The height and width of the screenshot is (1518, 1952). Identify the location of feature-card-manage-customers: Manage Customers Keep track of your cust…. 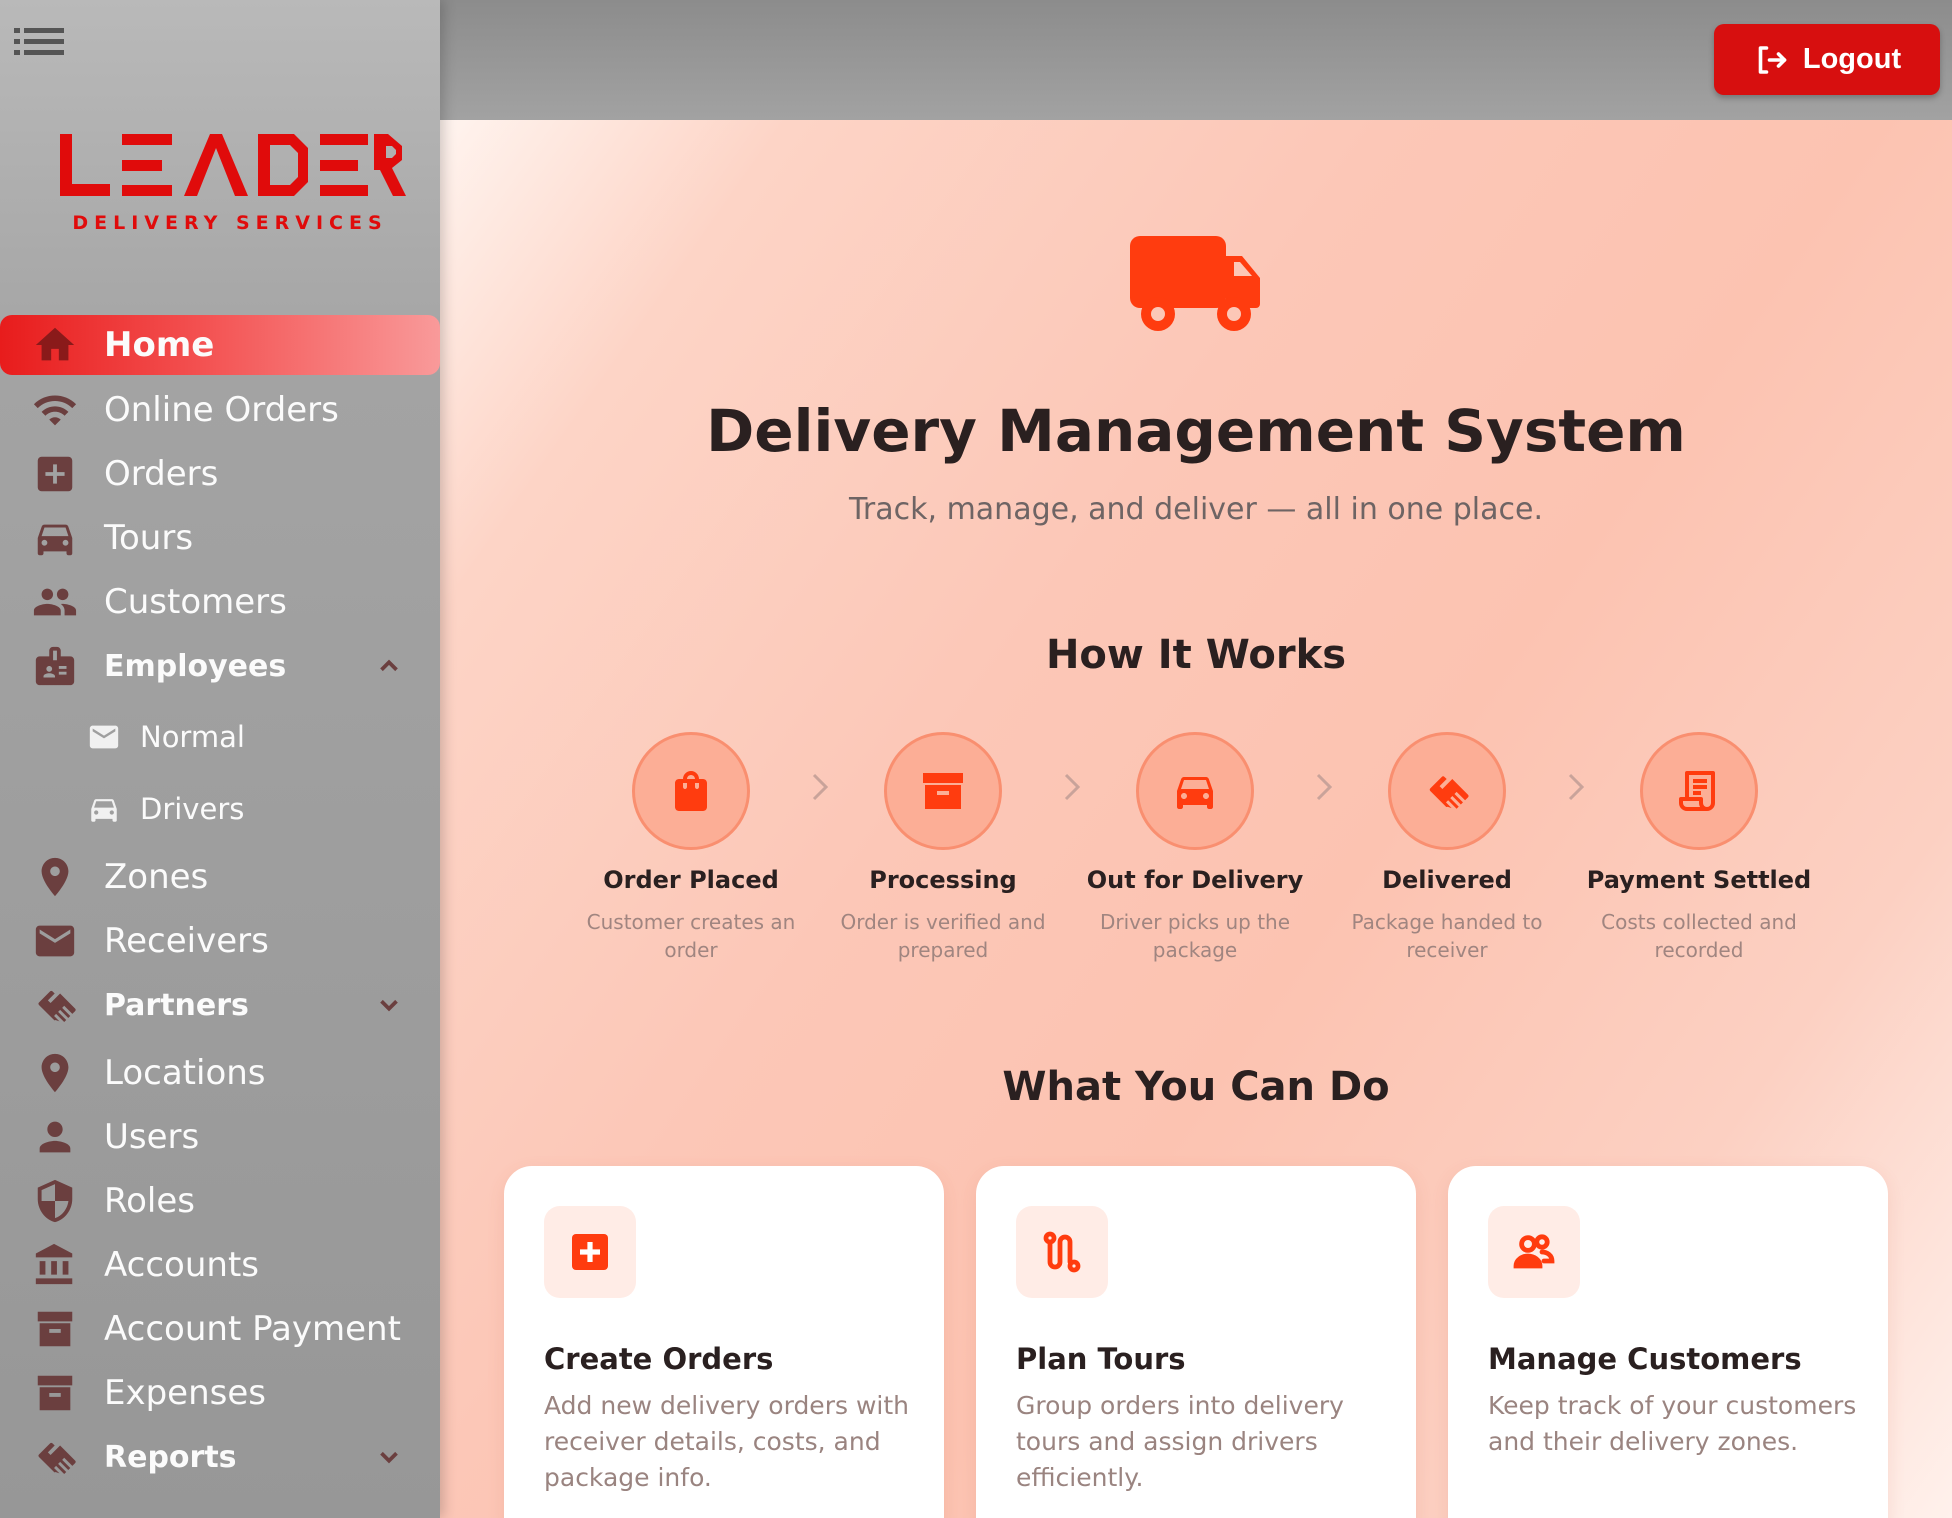
(1668, 1342).